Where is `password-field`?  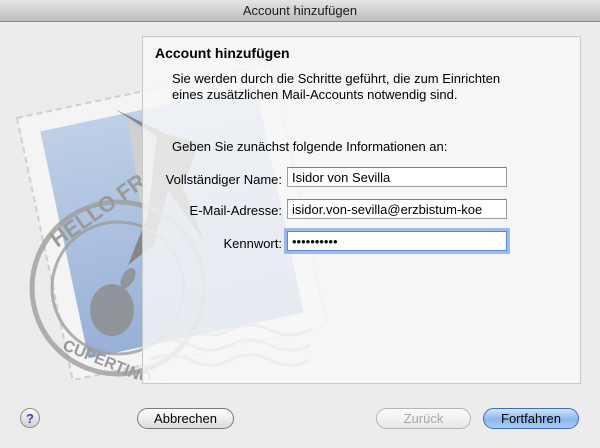
password-field is located at coordinates (397, 241).